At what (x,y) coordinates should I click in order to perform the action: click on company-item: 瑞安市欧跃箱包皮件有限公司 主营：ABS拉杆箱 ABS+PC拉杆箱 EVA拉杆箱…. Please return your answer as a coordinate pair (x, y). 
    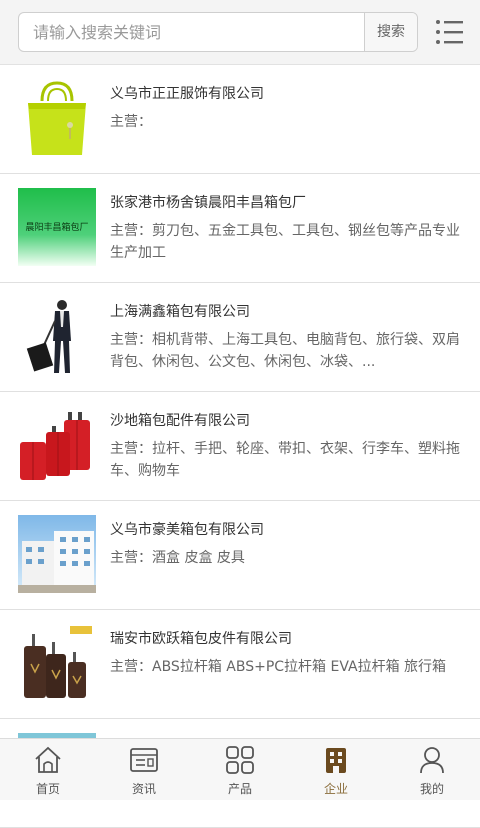
    Looking at the image, I should click on (240, 664).